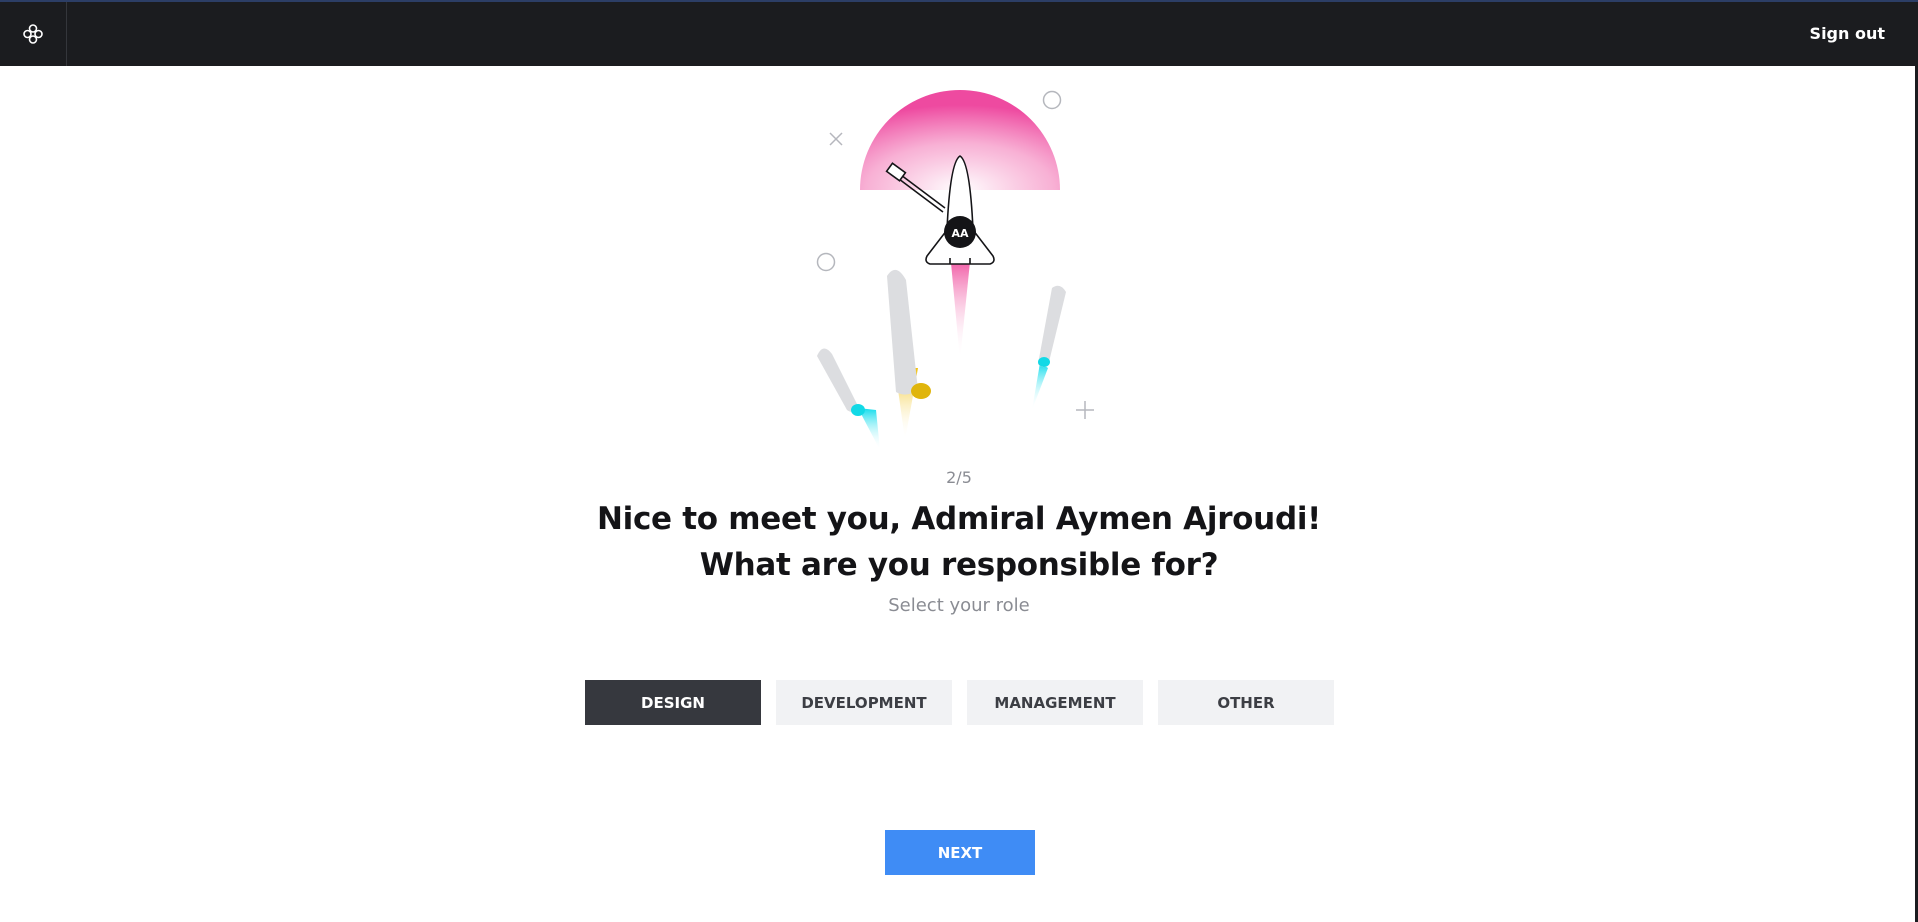  I want to click on step-indicator: 2/5, so click(959, 477).